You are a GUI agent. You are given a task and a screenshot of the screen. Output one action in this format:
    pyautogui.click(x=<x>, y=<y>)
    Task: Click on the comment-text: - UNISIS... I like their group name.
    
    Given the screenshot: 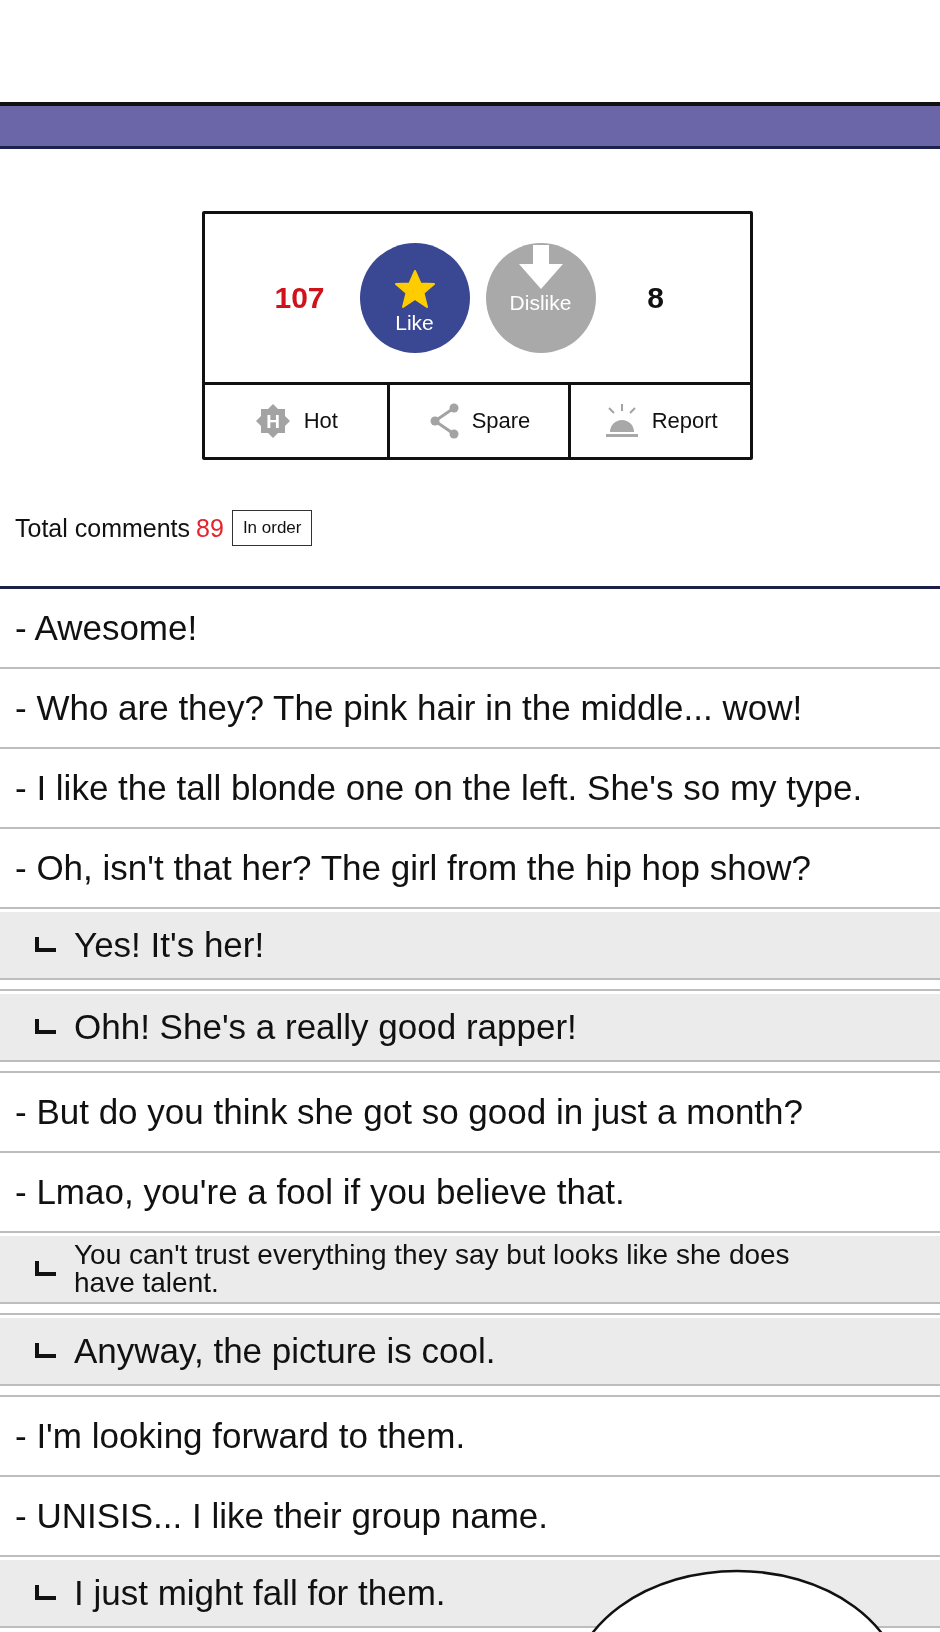 What is the action you would take?
    pyautogui.click(x=281, y=1516)
    